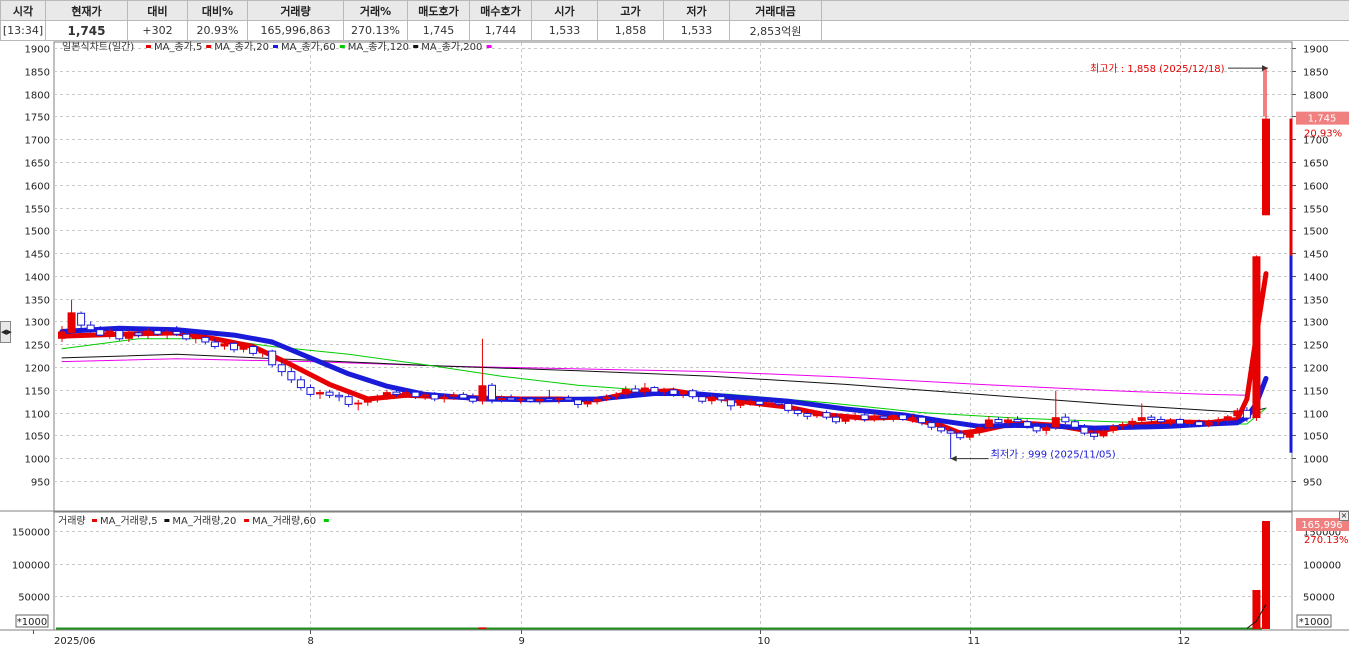  What do you see at coordinates (241, 47) in the screenshot?
I see `price-legend-label: MA_종가,20` at bounding box center [241, 47].